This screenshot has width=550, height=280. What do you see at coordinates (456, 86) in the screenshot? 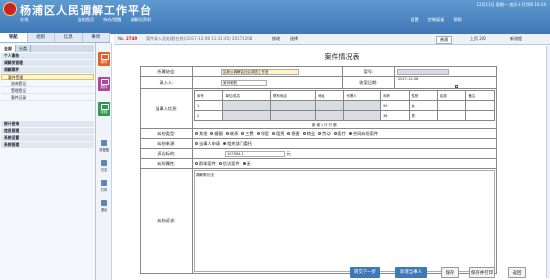
I see `calendar-icon` at bounding box center [456, 86].